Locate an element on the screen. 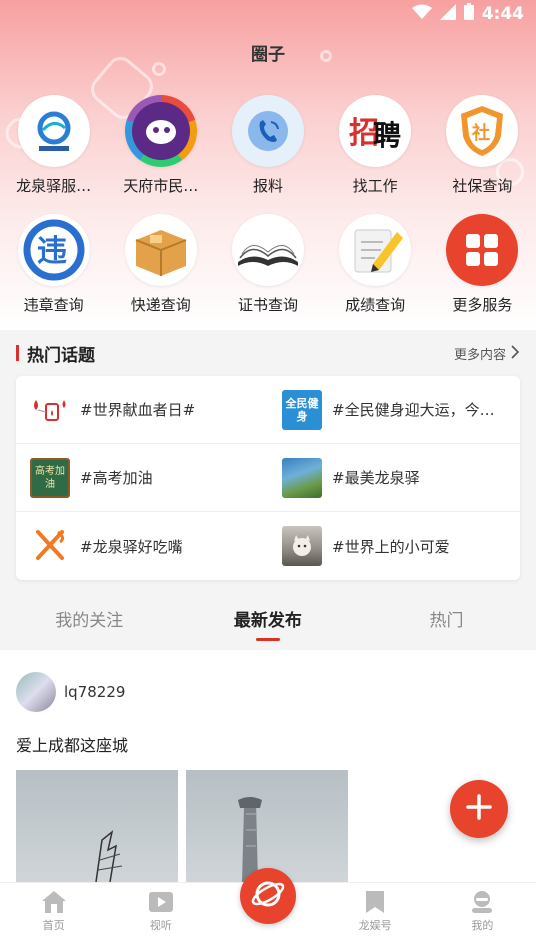 Image resolution: width=536 pixels, height=952 pixels. planet-icon is located at coordinates (268, 896).